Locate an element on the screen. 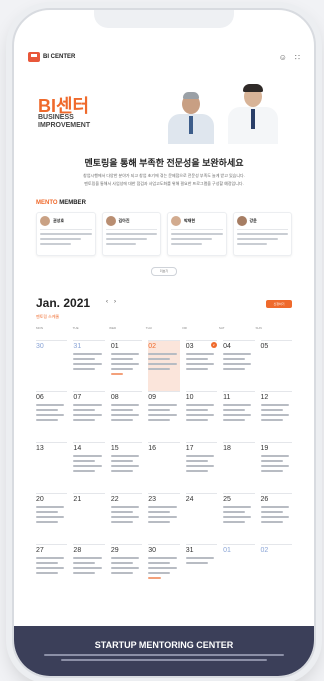  calendar-day: 27 is located at coordinates (52, 569).